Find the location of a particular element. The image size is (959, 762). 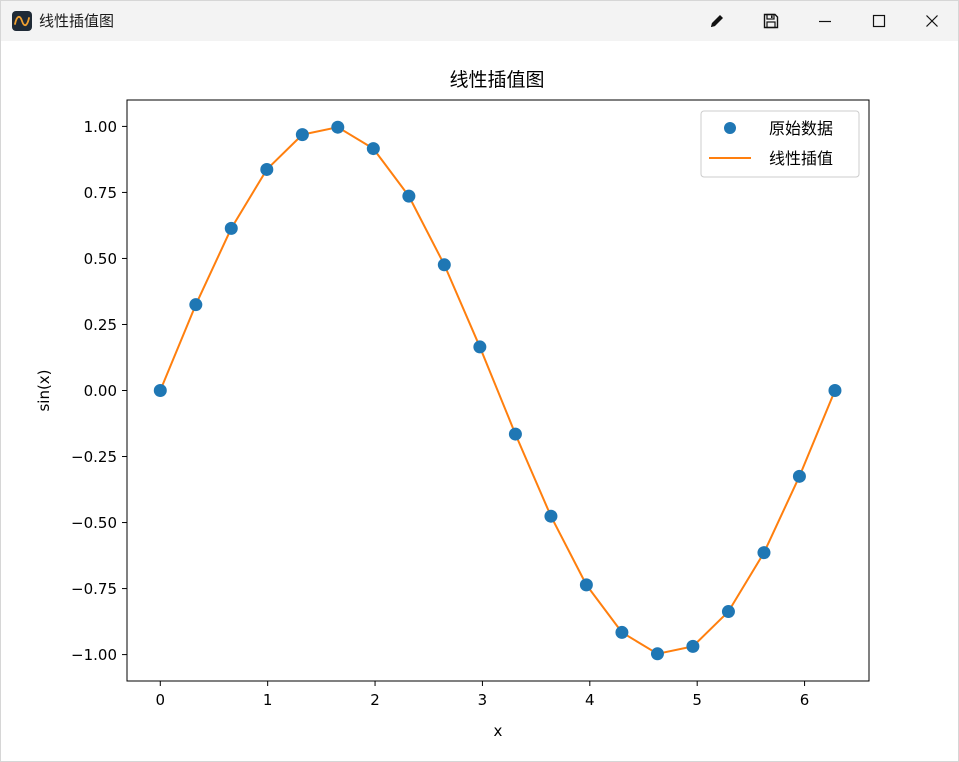

y-tick-label: −0.75 is located at coordinates (94, 589).